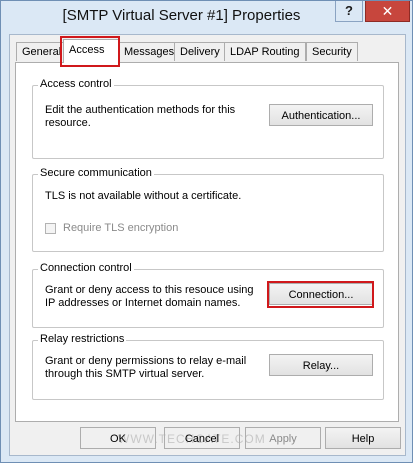  Describe the element at coordinates (149, 51) in the screenshot. I see `tab-messages: Messages` at that location.